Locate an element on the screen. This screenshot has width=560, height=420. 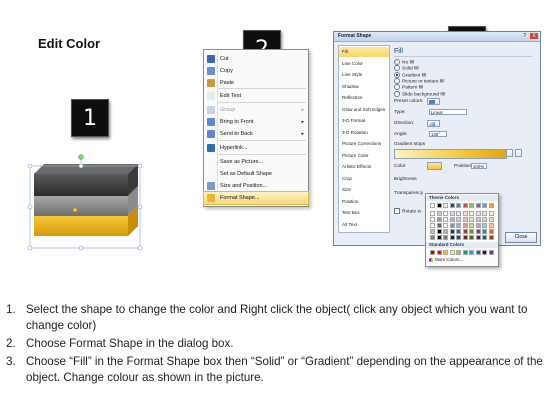
nav-item-line-color: Line Color is located at coordinates (364, 64).